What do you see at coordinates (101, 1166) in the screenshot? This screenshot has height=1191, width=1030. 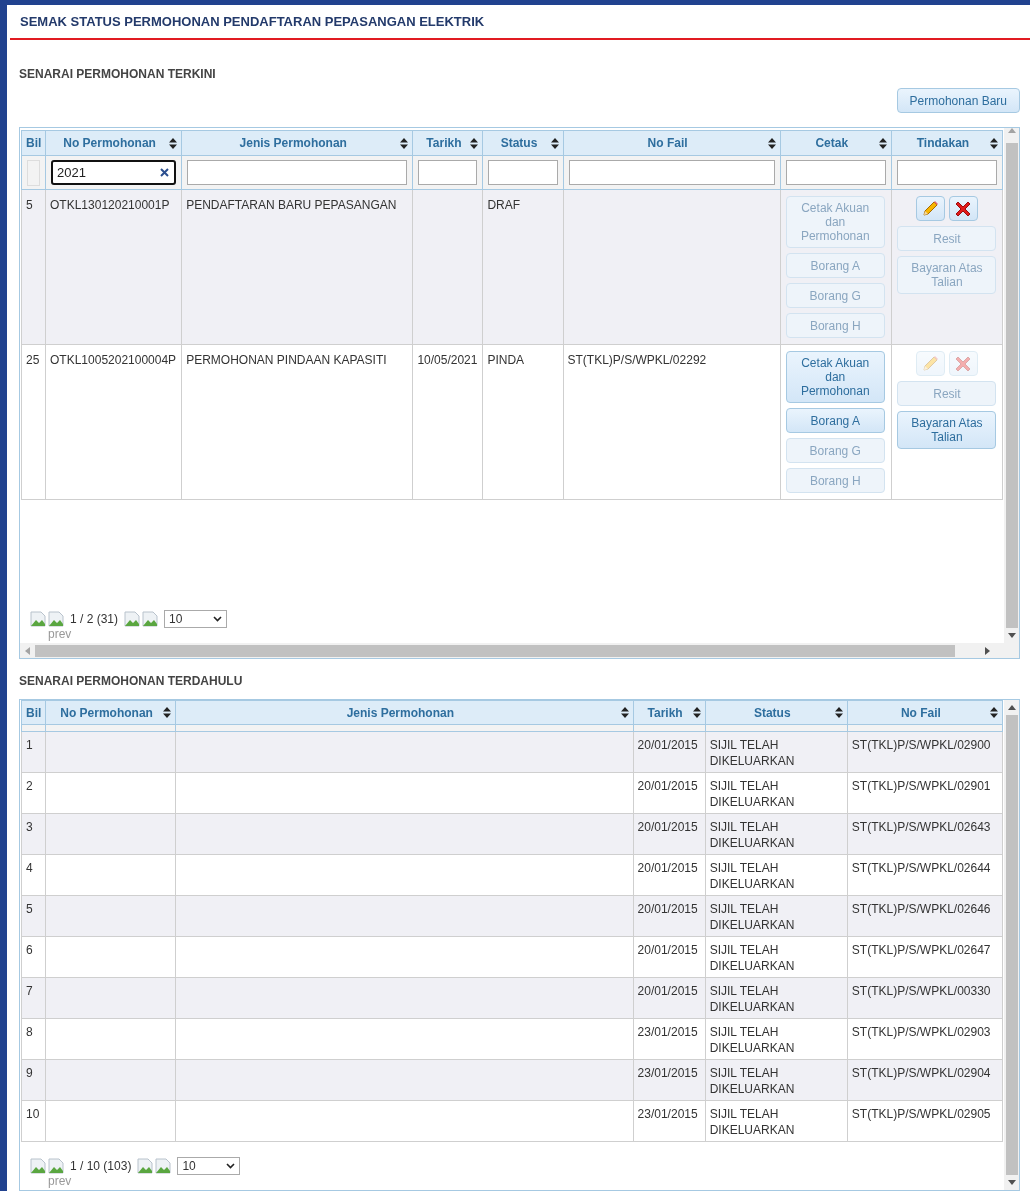 I see `page-info: 1 / 10 (103)` at bounding box center [101, 1166].